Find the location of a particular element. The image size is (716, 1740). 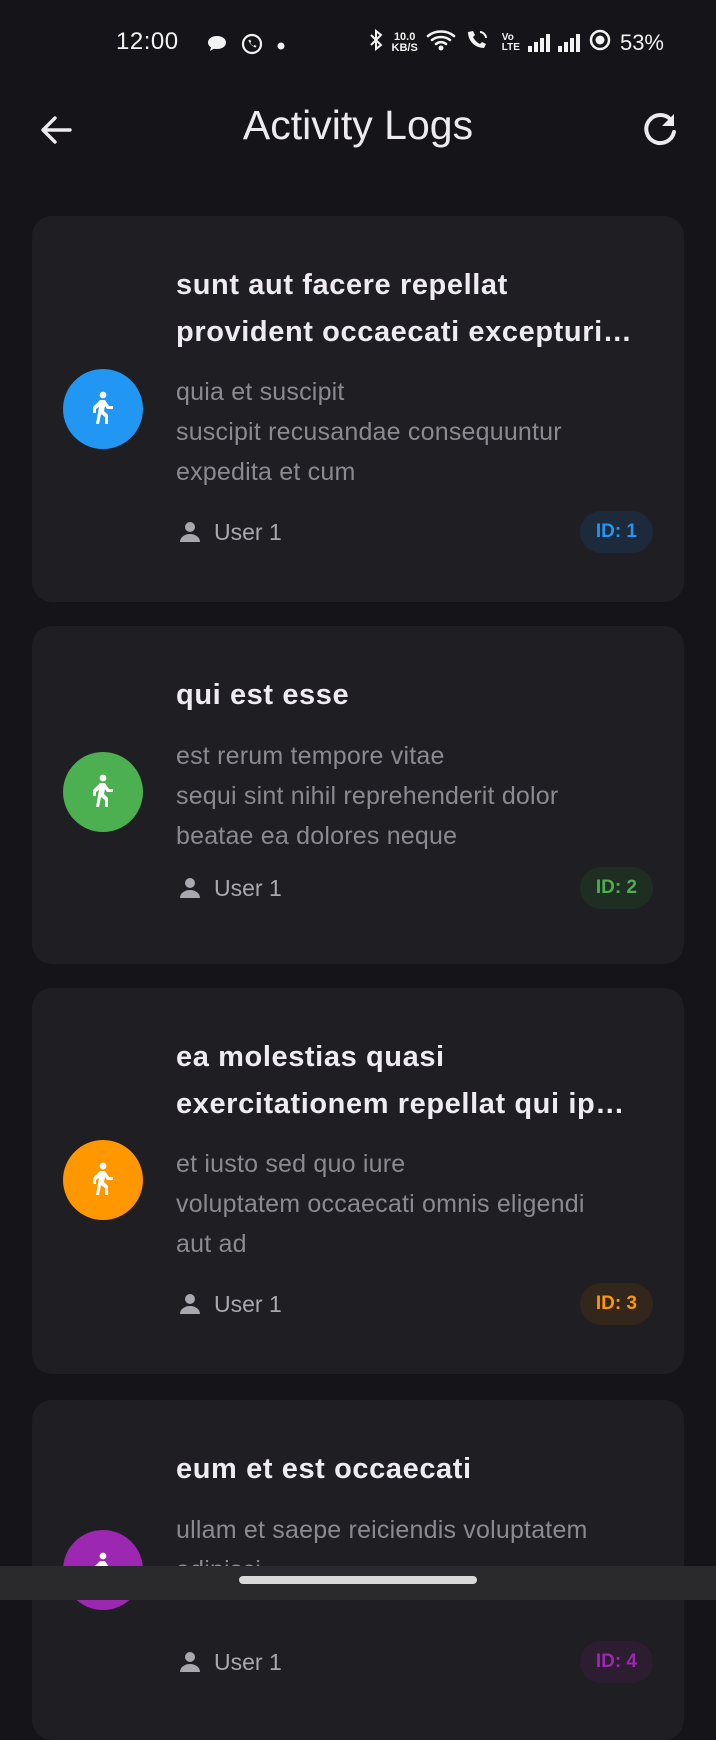

dot-icon is located at coordinates (281, 47).